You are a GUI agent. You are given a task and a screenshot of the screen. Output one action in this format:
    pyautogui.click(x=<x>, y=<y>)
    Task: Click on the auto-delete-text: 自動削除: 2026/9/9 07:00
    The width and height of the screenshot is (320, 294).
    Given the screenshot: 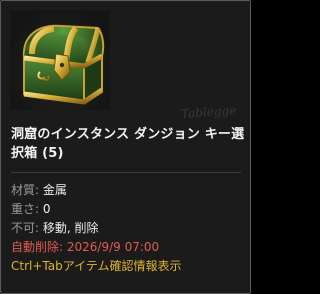 What is the action you would take?
    pyautogui.click(x=85, y=247)
    